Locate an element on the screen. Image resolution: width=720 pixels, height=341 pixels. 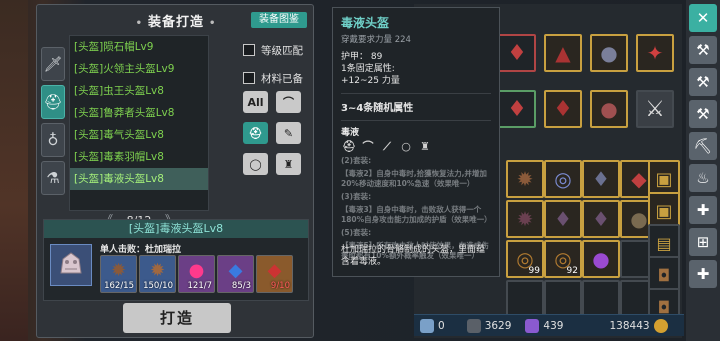
inventory-slot: ◎ 99 is located at coordinates (525, 259).